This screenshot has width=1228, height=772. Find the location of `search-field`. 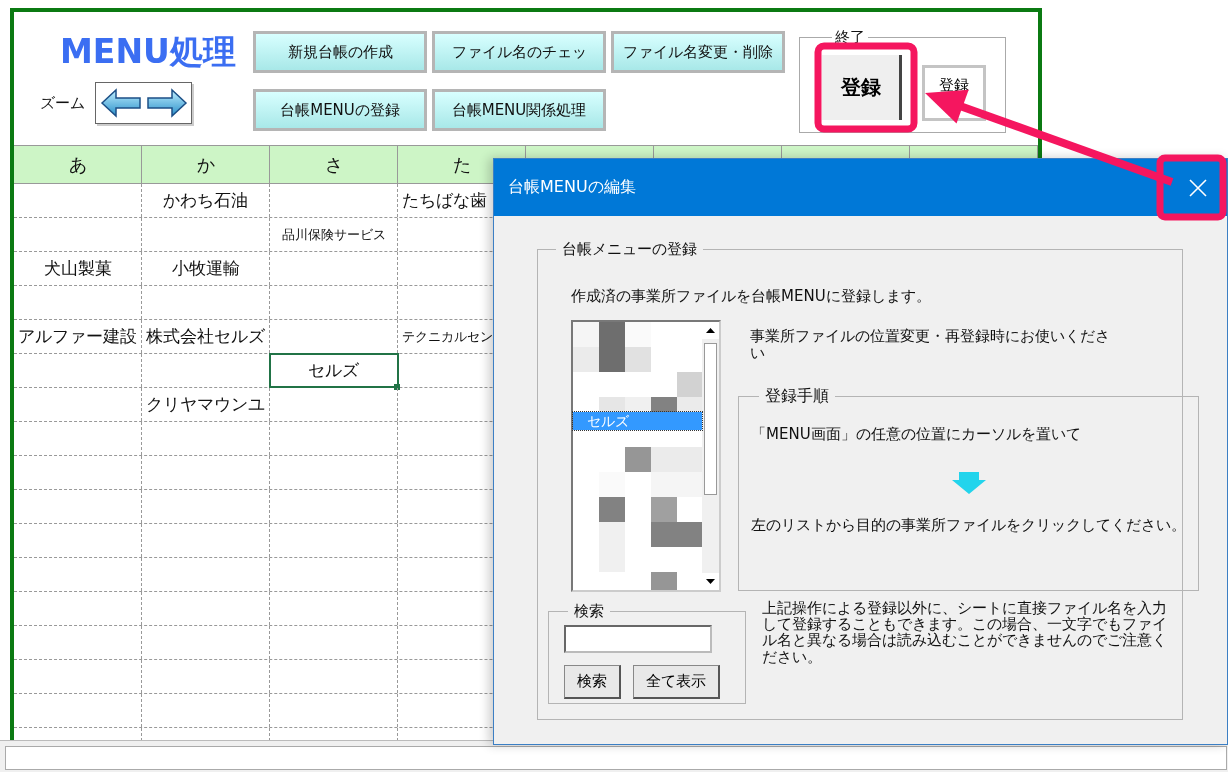

search-field is located at coordinates (638, 639).